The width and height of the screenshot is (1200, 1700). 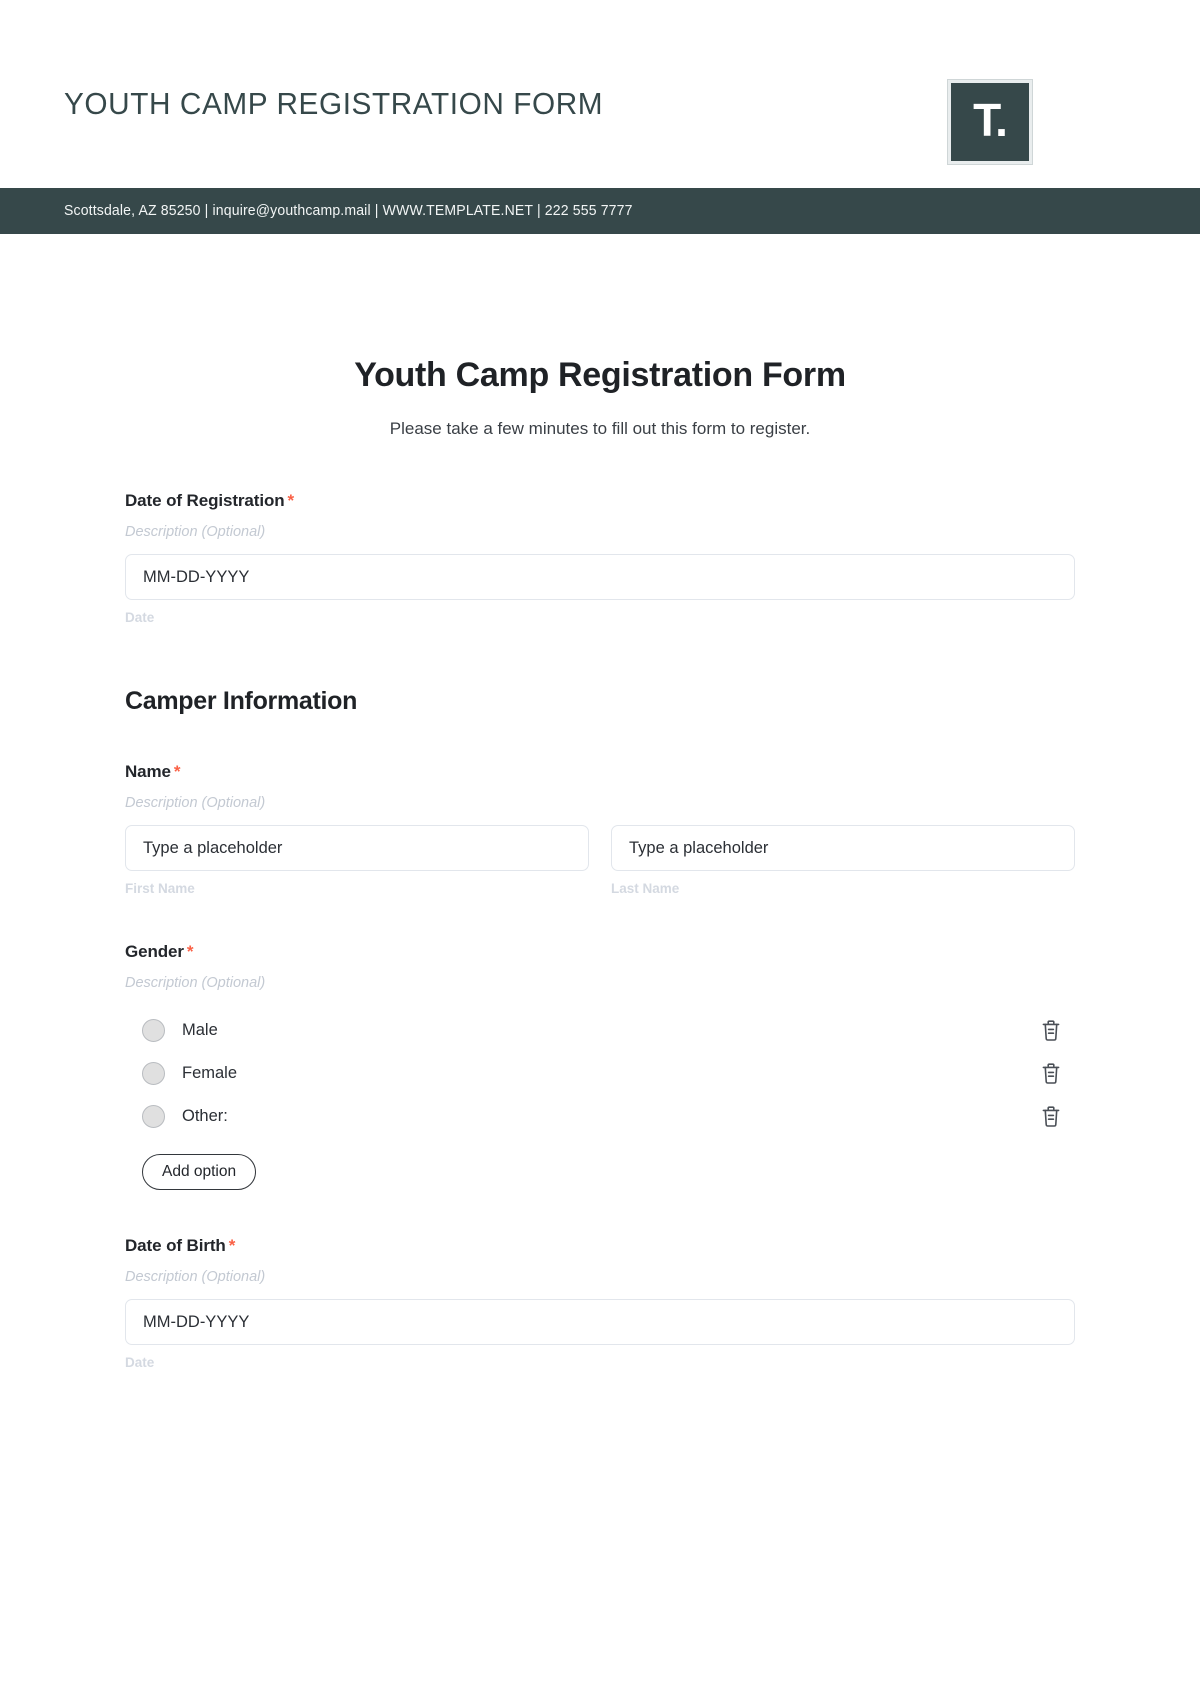 What do you see at coordinates (334, 103) in the screenshot?
I see `letterhead-title: YOUTH CAMP REGISTRATION FORM` at bounding box center [334, 103].